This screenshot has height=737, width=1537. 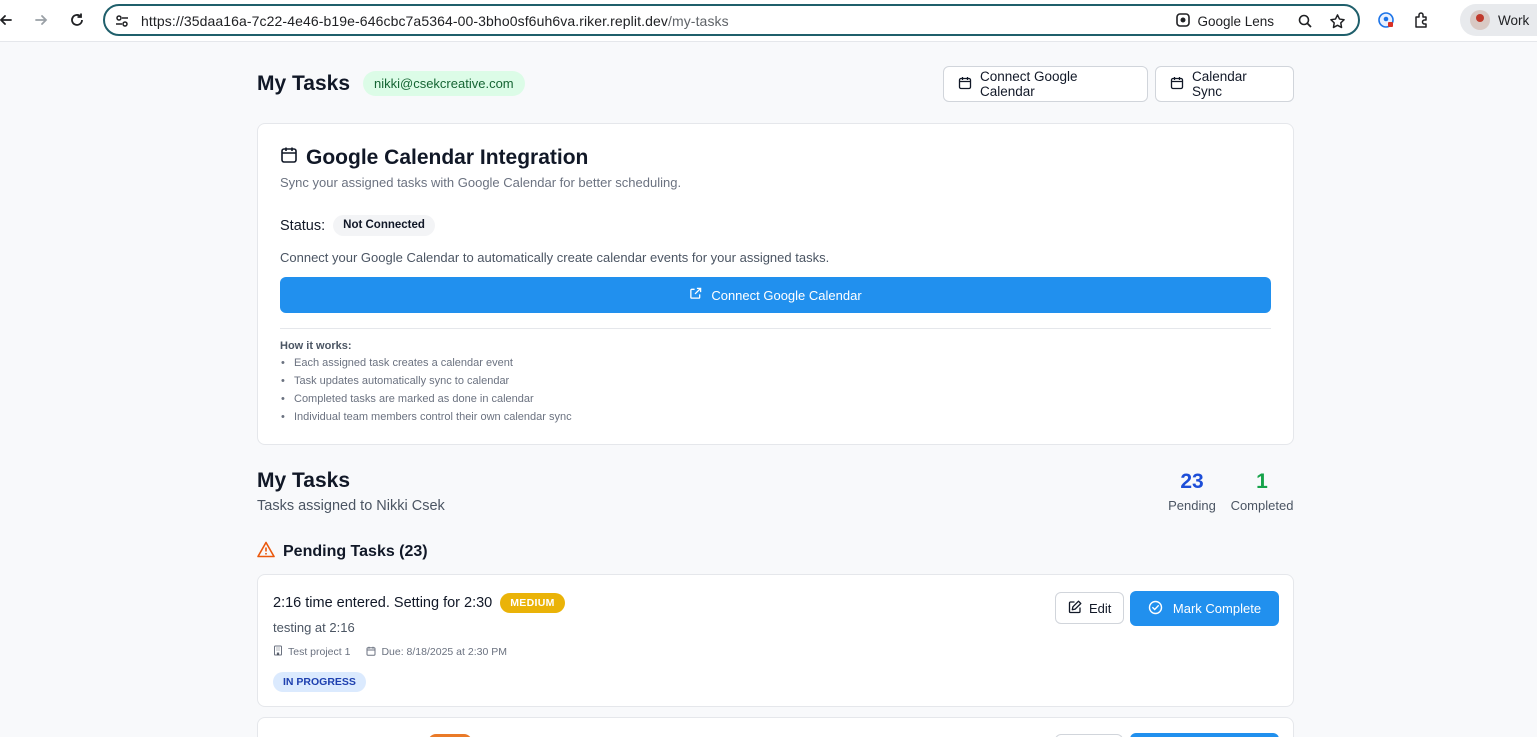 What do you see at coordinates (698, 21) in the screenshot?
I see `url-path: /my-tasks` at bounding box center [698, 21].